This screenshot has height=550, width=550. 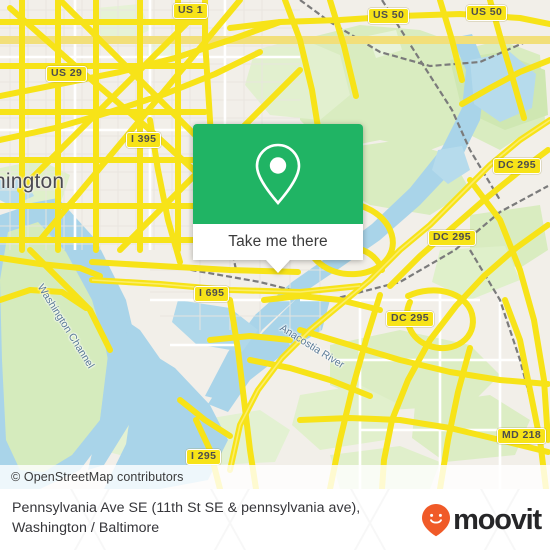 I want to click on osm-attribution-bar: © OpenStreetMap contributors, so click(x=275, y=477).